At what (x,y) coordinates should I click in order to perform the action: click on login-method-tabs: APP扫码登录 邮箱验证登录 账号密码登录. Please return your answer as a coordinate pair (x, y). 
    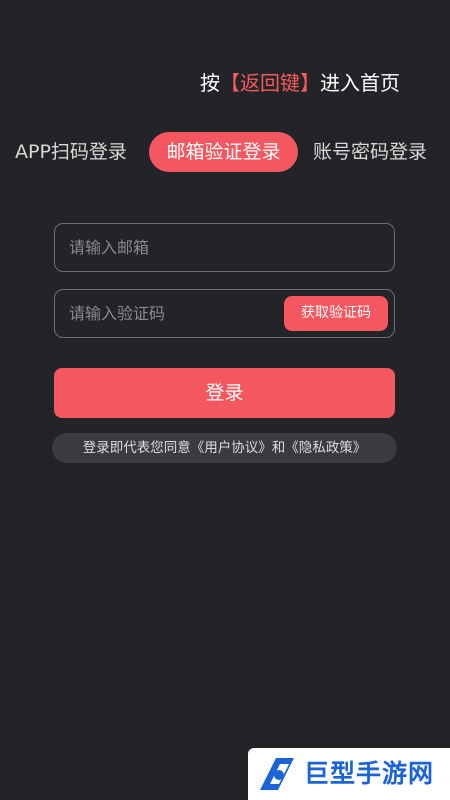
    Looking at the image, I should click on (225, 152).